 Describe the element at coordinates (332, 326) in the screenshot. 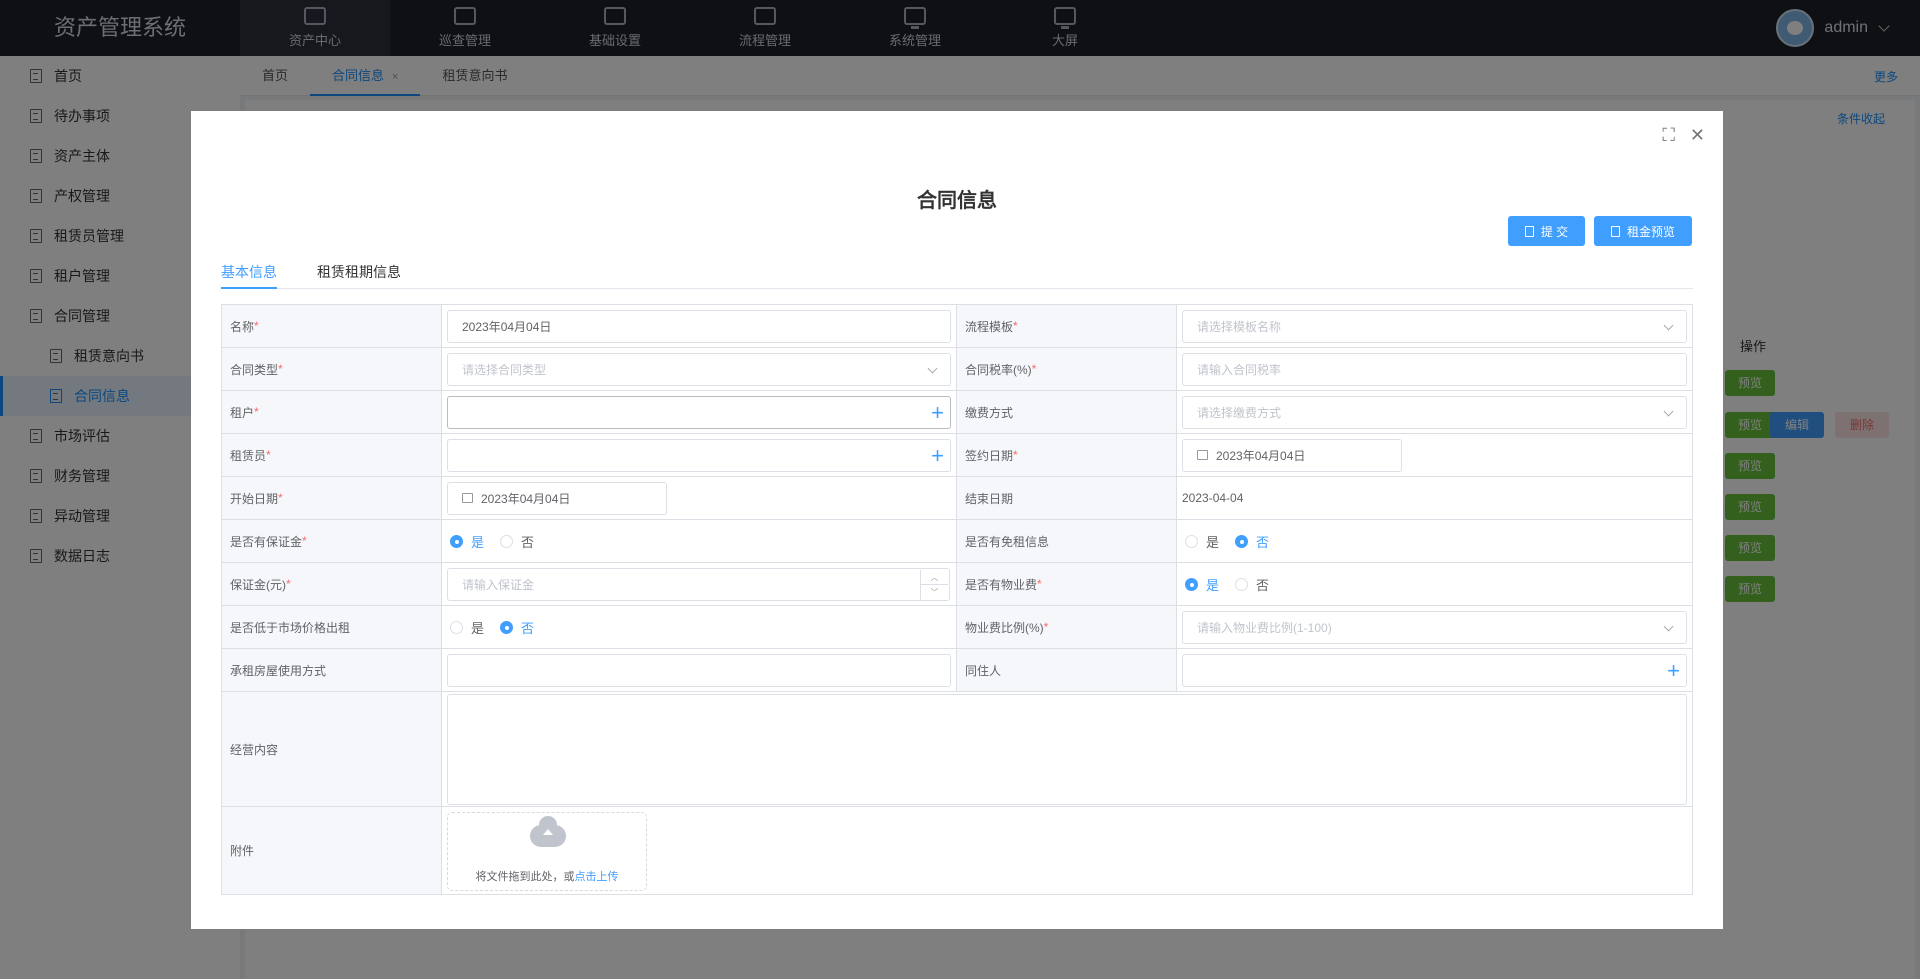

I see `field-label: 名称 *` at that location.